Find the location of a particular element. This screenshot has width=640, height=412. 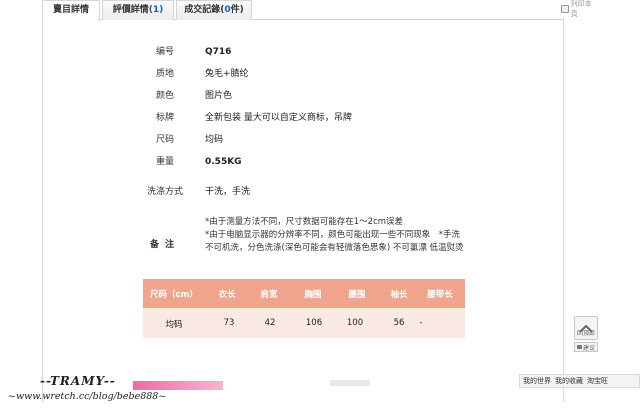

product-tab-bar: 賣目詳情 評價詳情(1) 成交記錄(0件) 列印本頁 is located at coordinates (317, 10).